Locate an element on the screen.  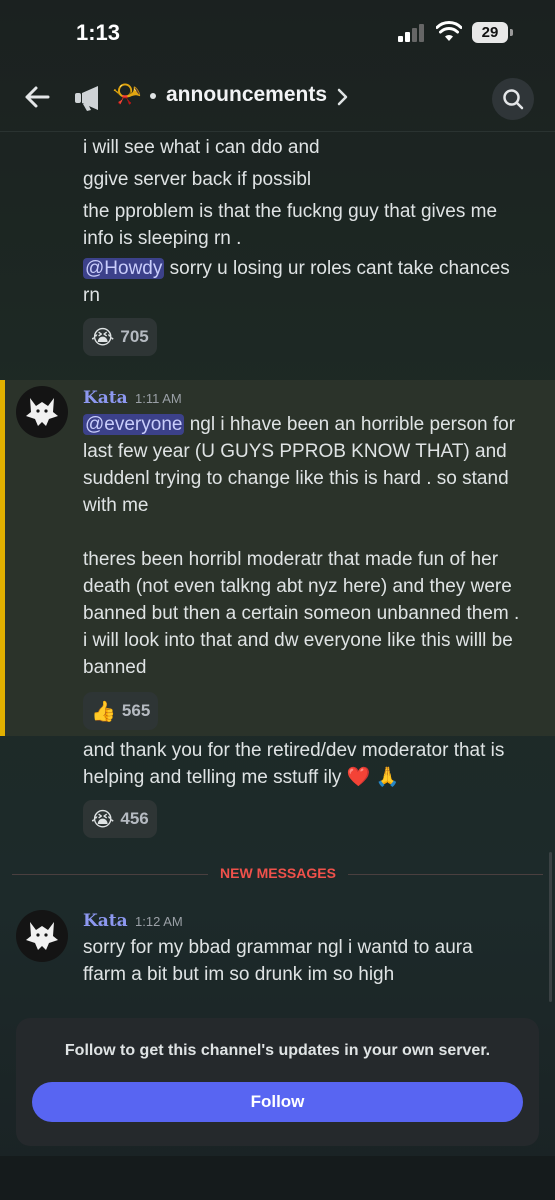
mention-howdy: @Howdy is located at coordinates (124, 268).